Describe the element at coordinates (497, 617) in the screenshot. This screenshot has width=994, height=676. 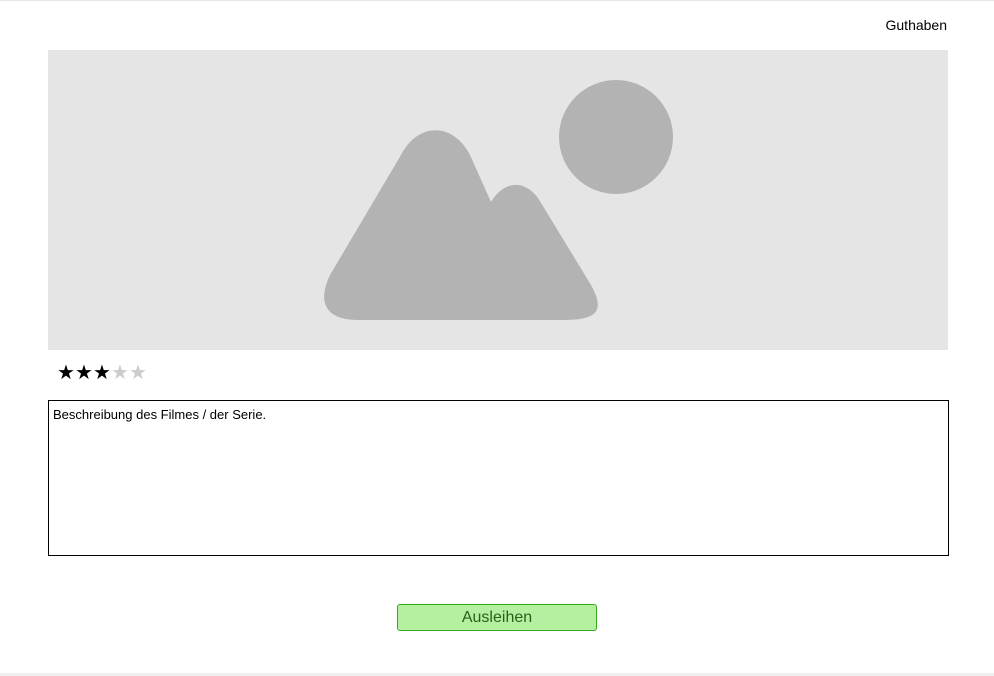
I see `rent-button: Ausleihen` at that location.